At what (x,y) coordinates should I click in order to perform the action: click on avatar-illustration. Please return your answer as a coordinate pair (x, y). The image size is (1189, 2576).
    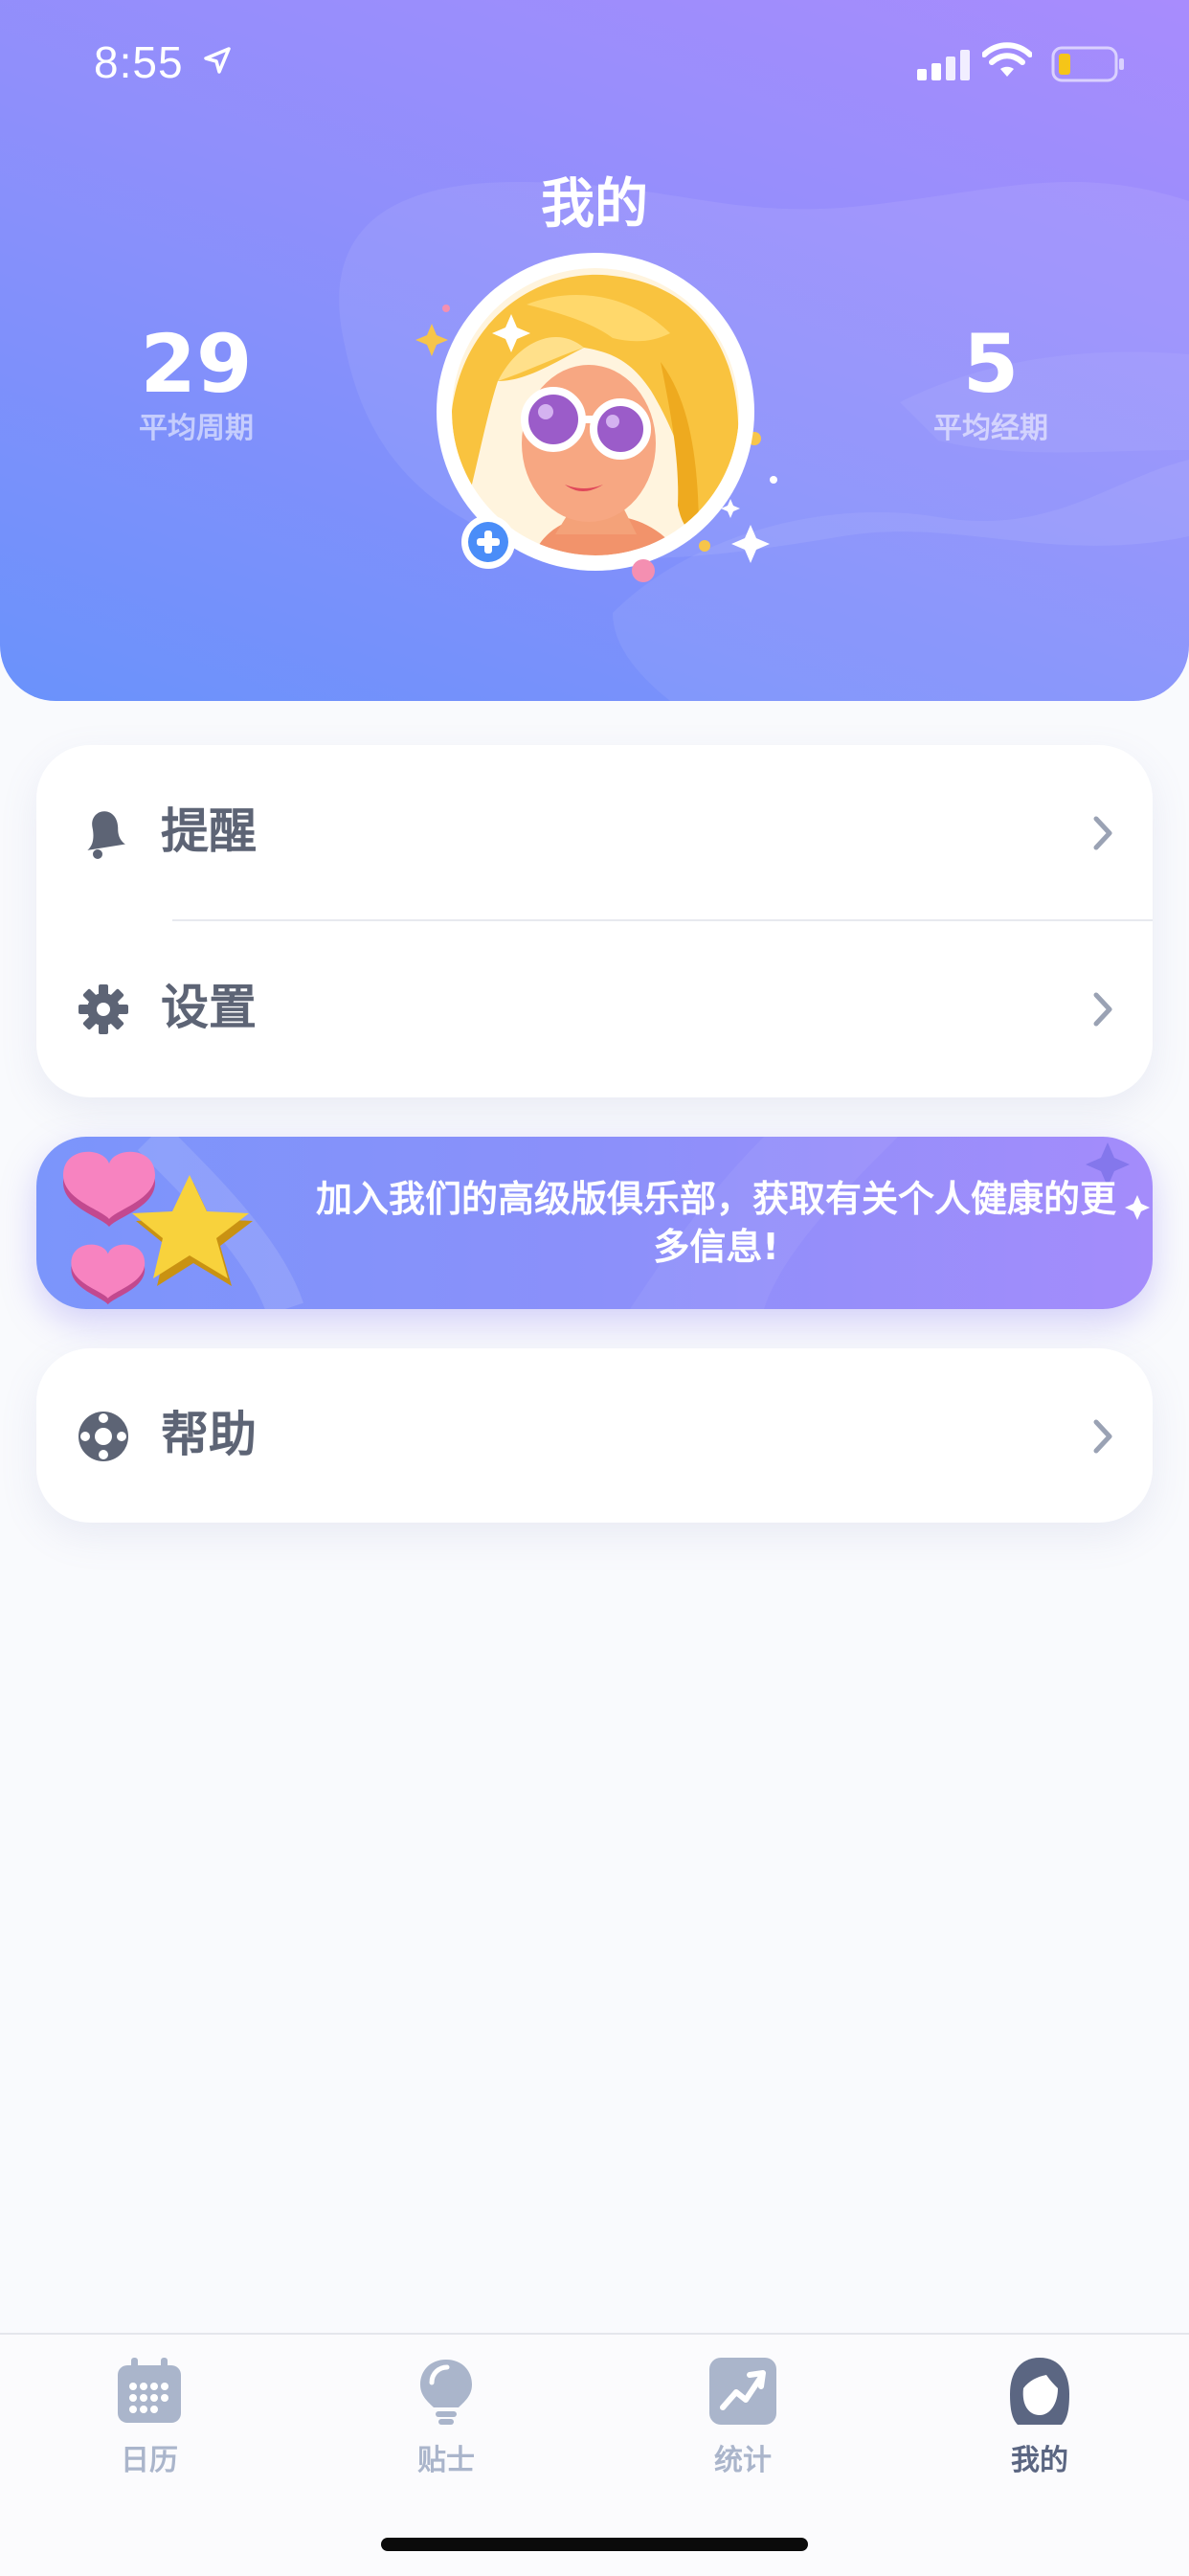
    Looking at the image, I should click on (596, 417).